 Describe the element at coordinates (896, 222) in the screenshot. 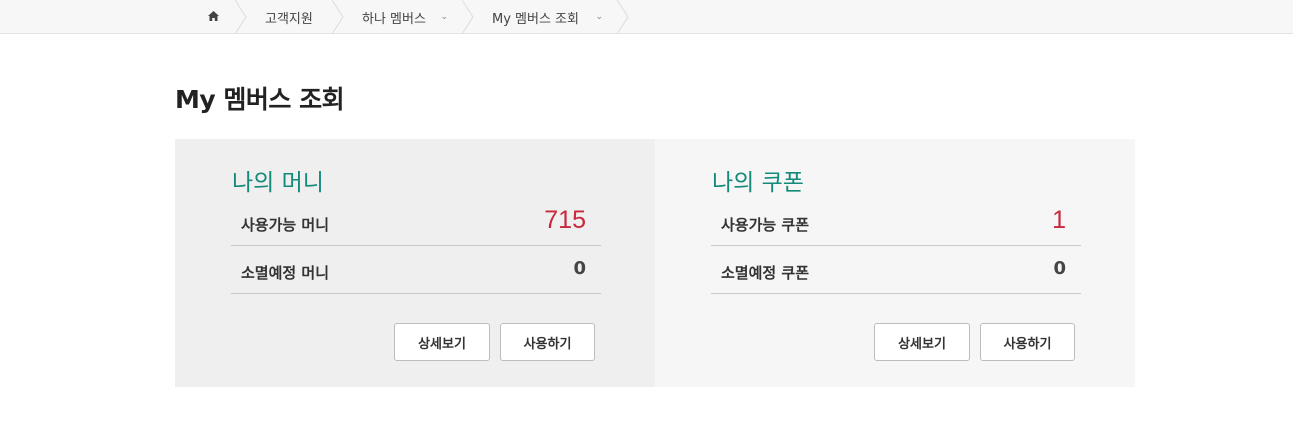

I see `available-coupon-row: 사용가능 쿠폰 1` at that location.